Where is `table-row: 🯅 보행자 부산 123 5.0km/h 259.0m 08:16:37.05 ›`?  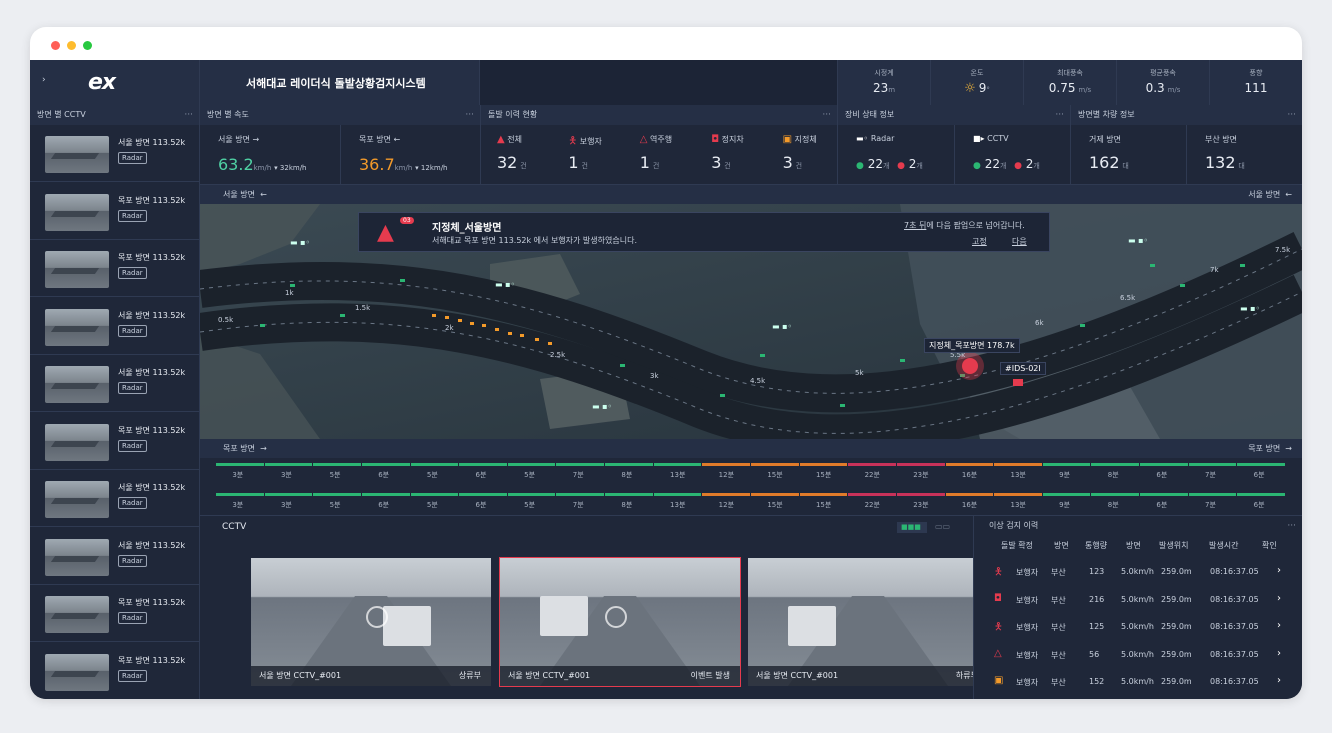
table-row: 🯅 보행자 부산 123 5.0km/h 259.0m 08:16:37.05 › is located at coordinates (1138, 571).